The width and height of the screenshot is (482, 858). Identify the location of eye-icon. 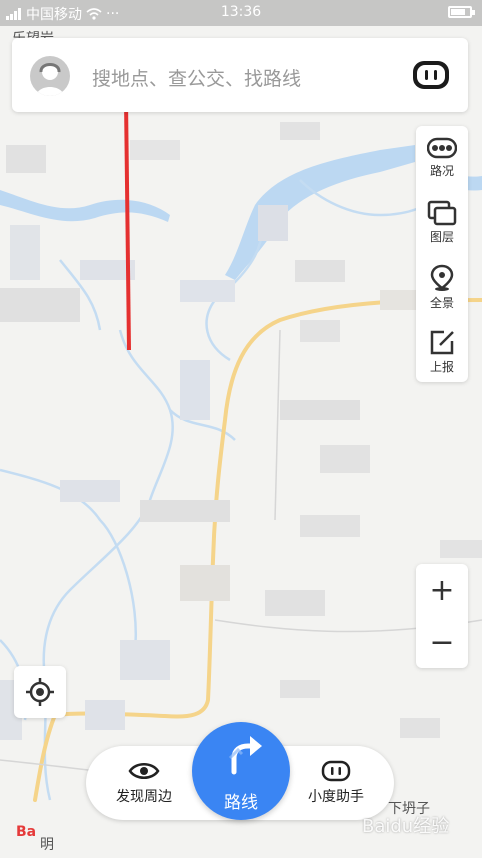
(144, 771).